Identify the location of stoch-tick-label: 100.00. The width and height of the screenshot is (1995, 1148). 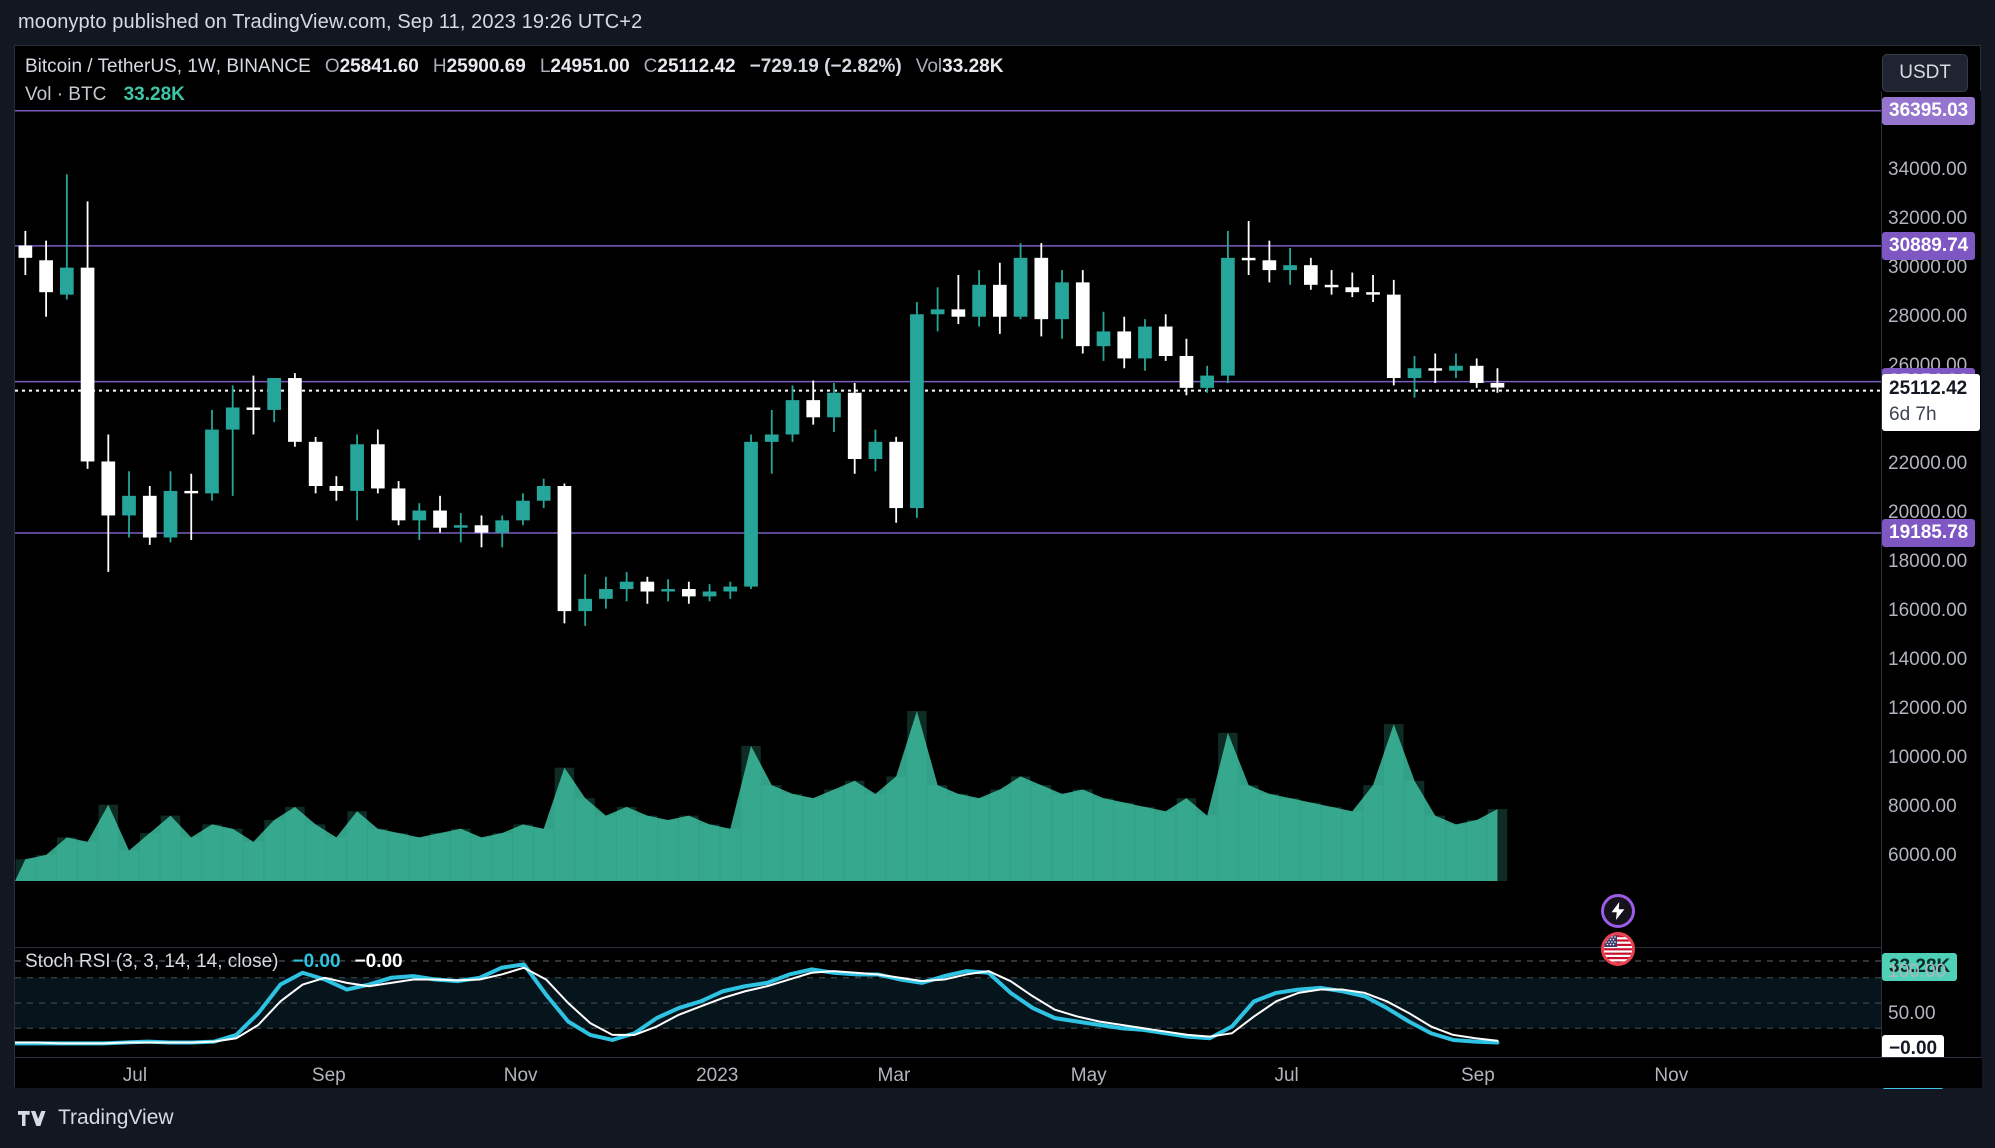
(1917, 971).